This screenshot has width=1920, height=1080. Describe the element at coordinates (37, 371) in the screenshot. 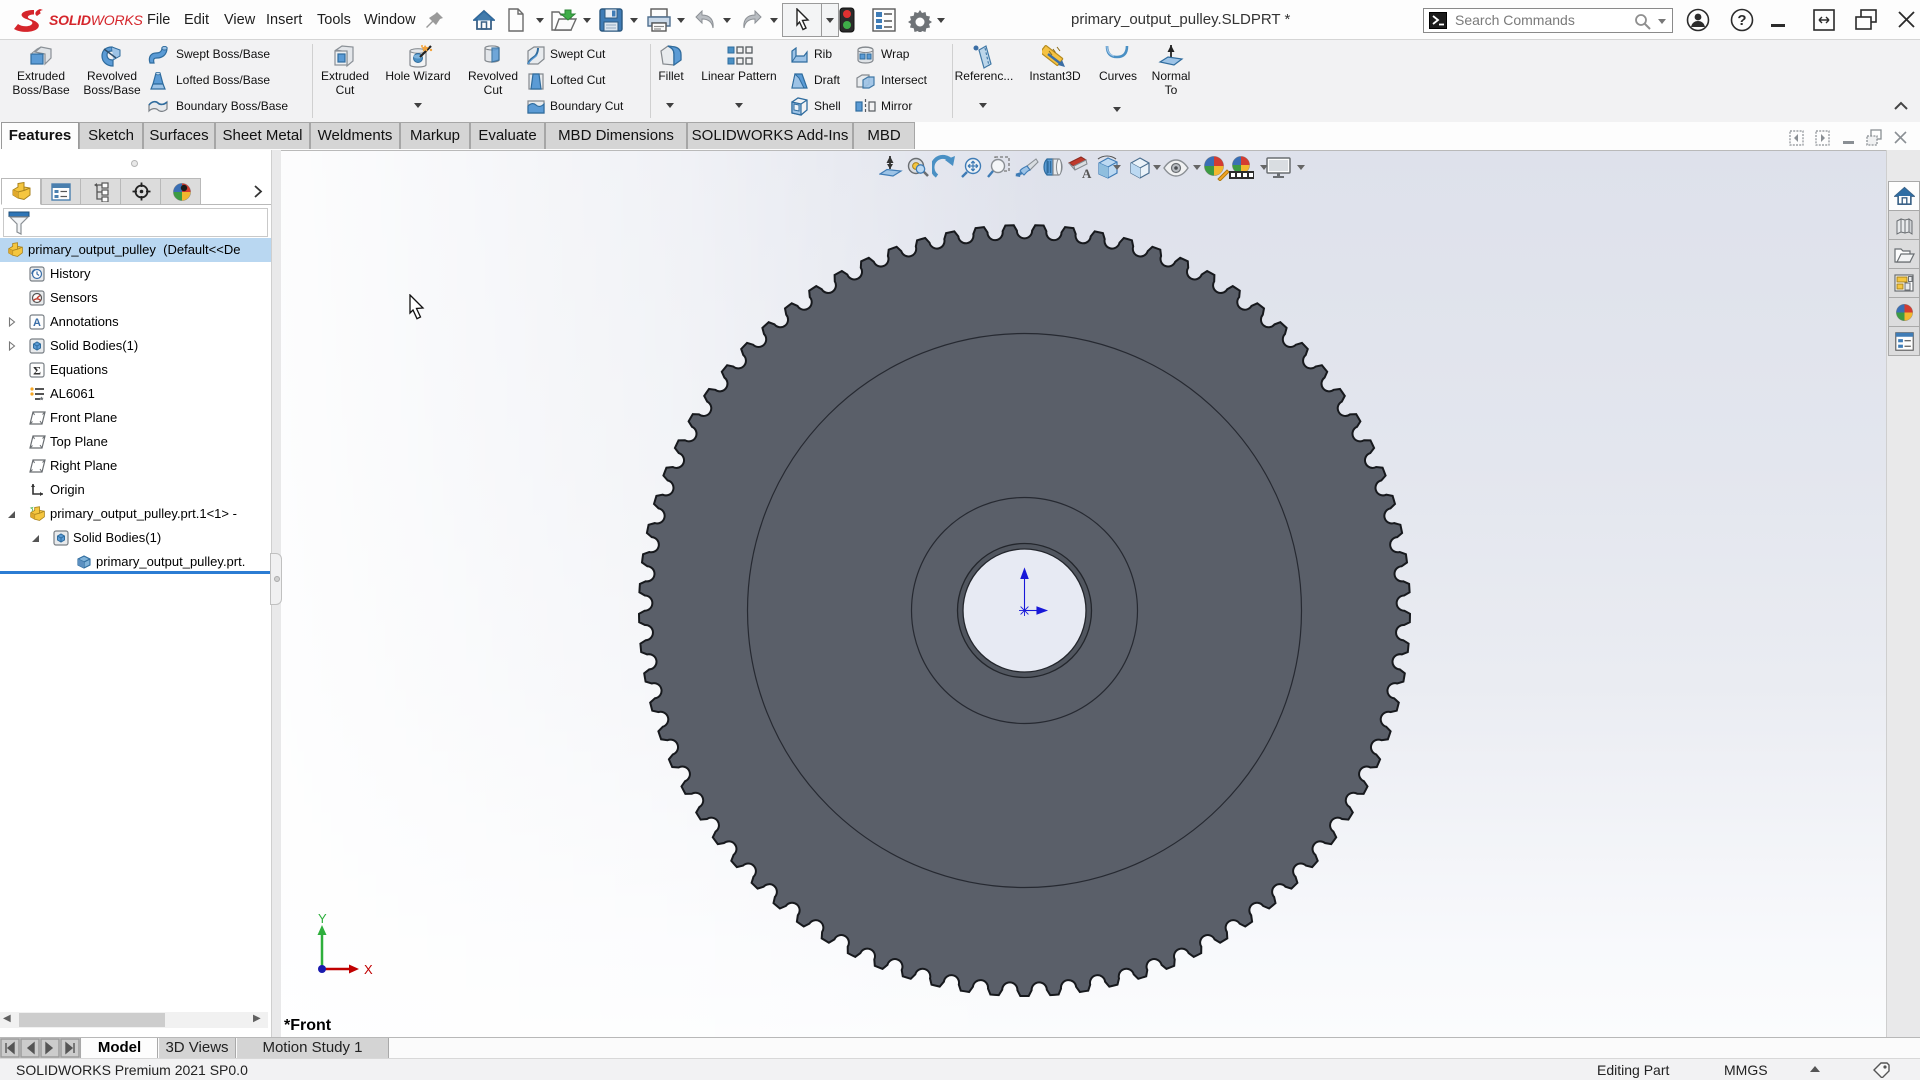

I see `svg-text: Σ` at that location.